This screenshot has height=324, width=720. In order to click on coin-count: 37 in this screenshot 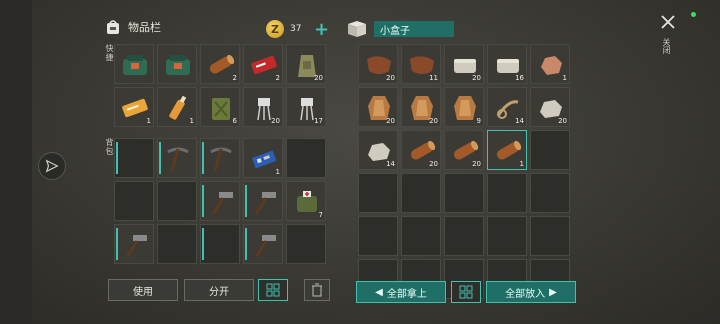, I will do `click(296, 29)`.